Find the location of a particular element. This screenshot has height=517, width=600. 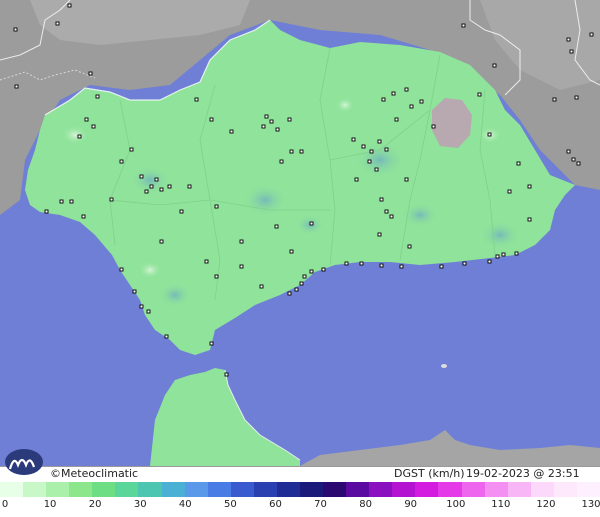

scale-tick-label: 110 is located at coordinates (501, 504).